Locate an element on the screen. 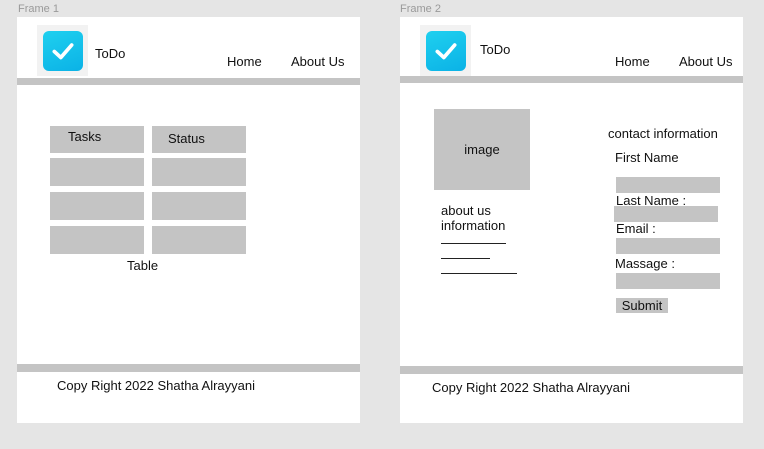 The height and width of the screenshot is (449, 764). table-header-status: Status is located at coordinates (199, 139).